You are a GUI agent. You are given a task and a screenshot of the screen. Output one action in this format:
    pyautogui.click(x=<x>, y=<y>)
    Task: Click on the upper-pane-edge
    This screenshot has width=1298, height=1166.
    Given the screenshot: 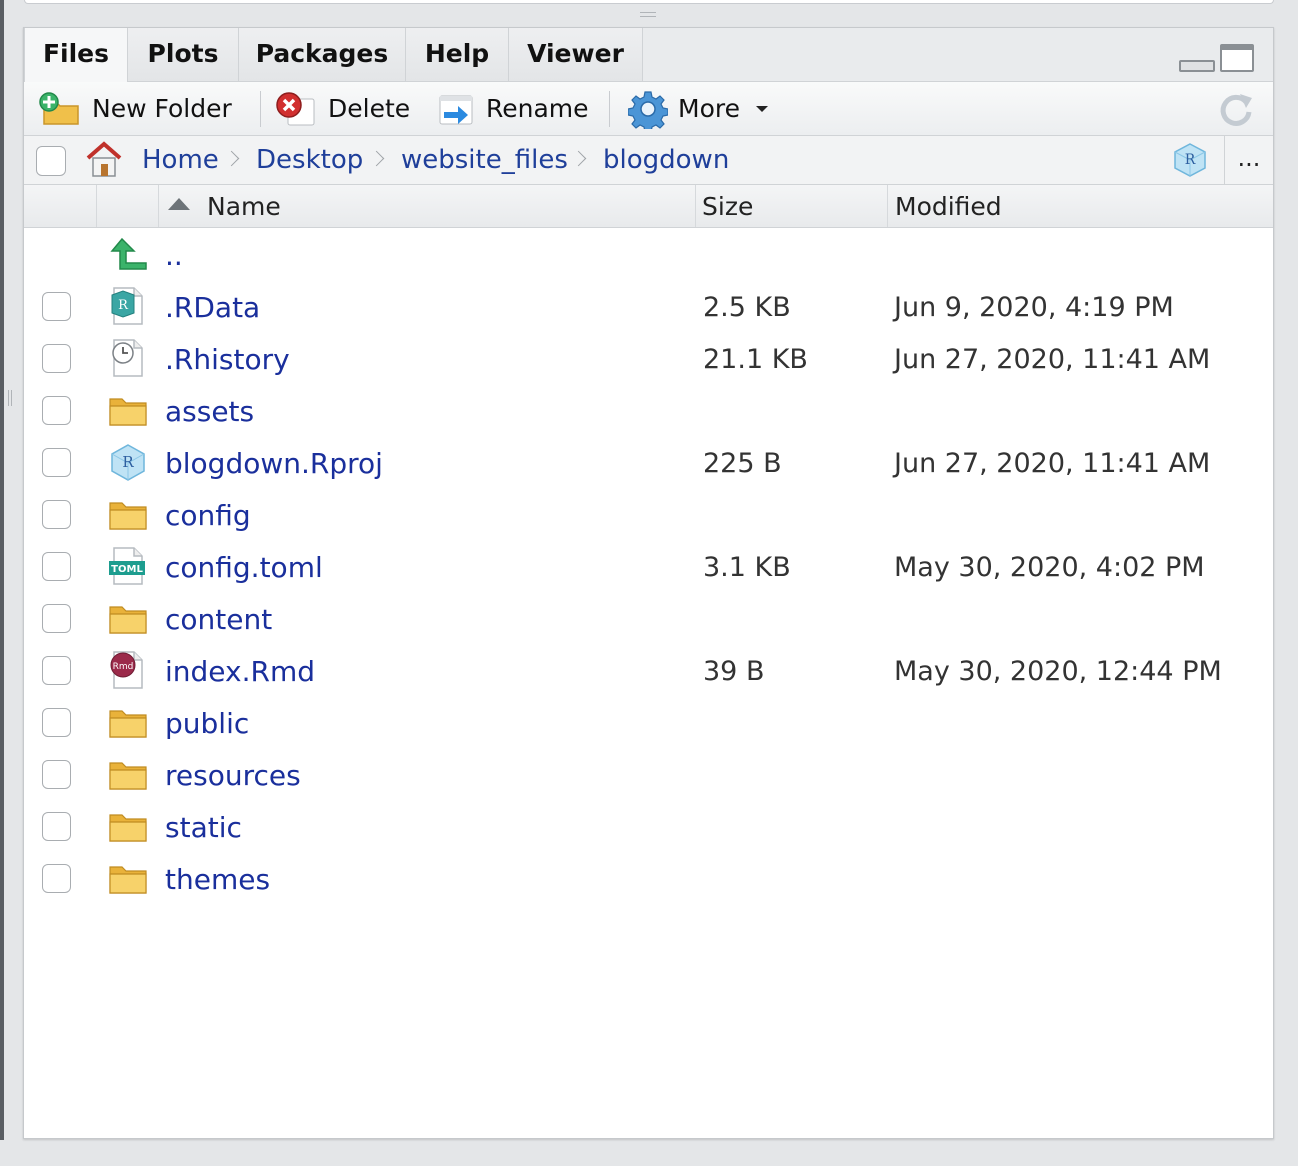 What is the action you would take?
    pyautogui.click(x=649, y=2)
    